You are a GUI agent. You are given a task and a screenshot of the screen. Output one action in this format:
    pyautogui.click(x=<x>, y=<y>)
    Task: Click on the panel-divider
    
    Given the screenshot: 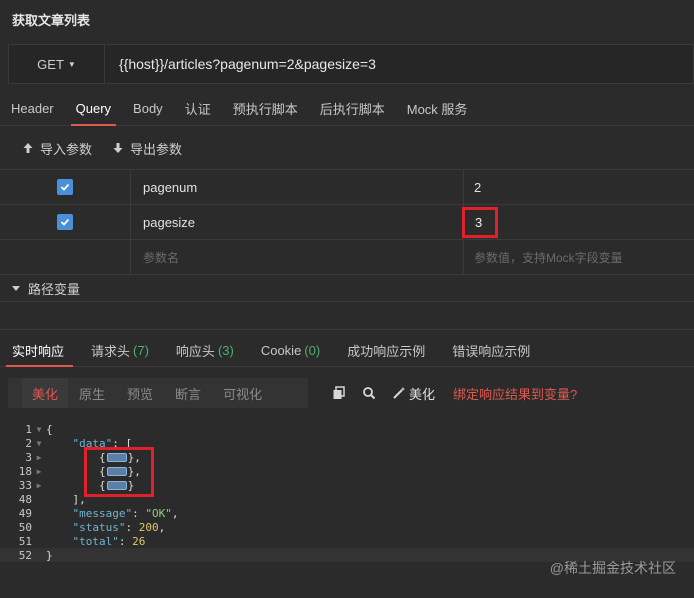 What is the action you would take?
    pyautogui.click(x=347, y=317)
    